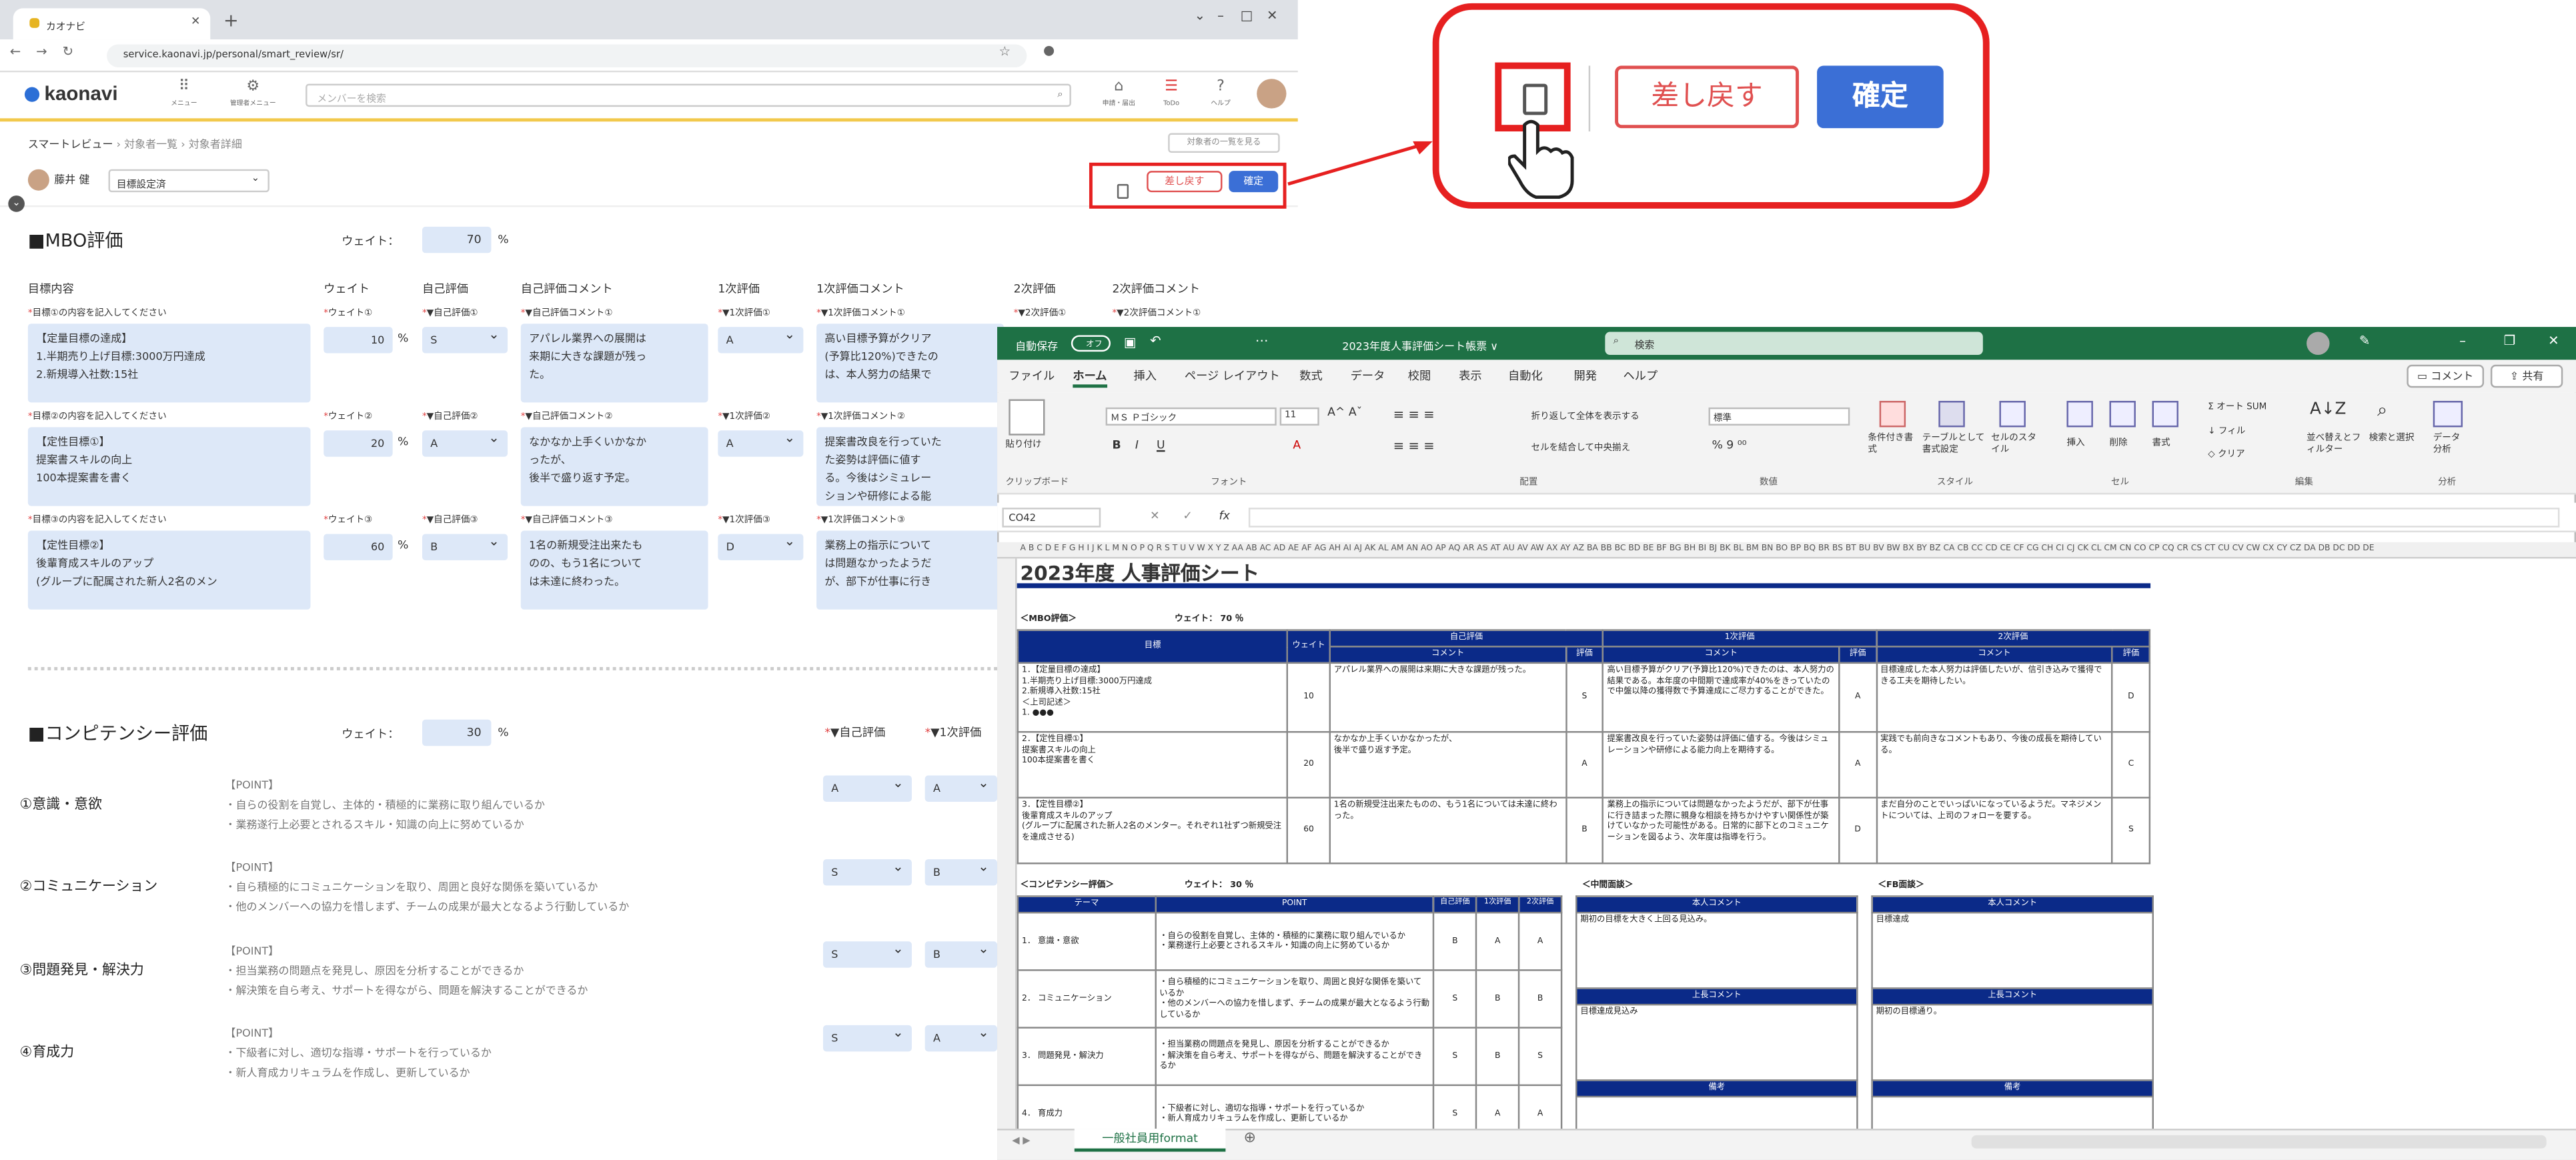  Describe the element at coordinates (614, 466) in the screenshot. I see `selfc2-text: なかなか上手くいかなか ったが、 後半で盛り返す予定。` at that location.